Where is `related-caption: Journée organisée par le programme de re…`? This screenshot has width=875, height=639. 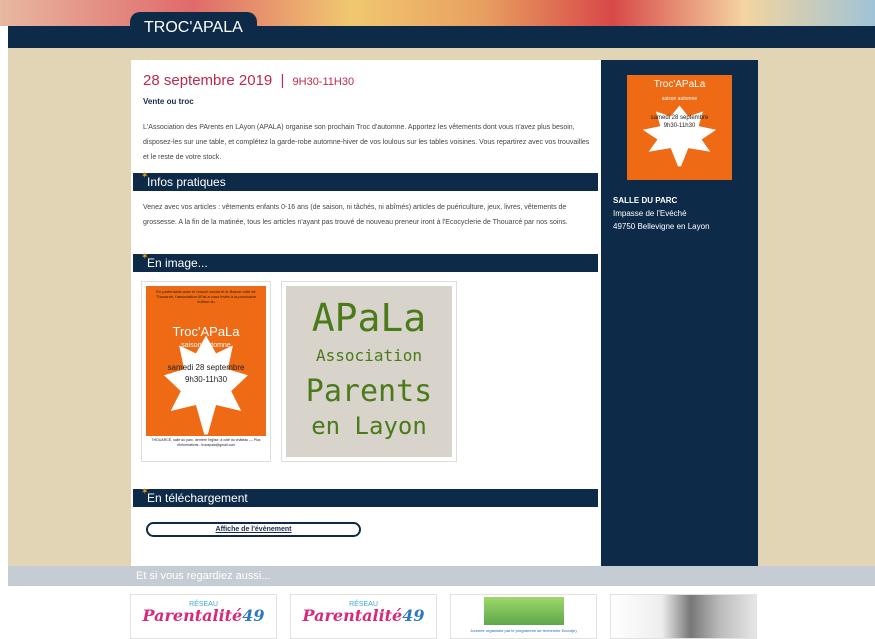
related-caption: Journée organisée par le programme de re… is located at coordinates (523, 630).